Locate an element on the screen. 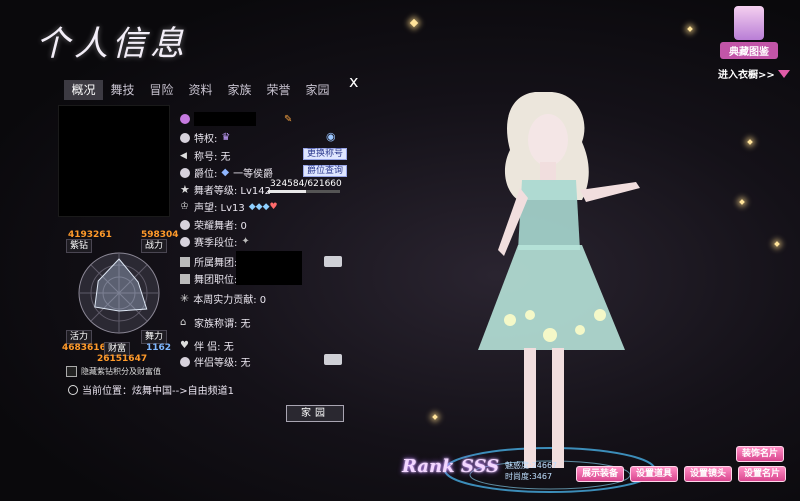  hide-wealth-label: 隐藏紫钻积分及财富值 is located at coordinates (121, 371).